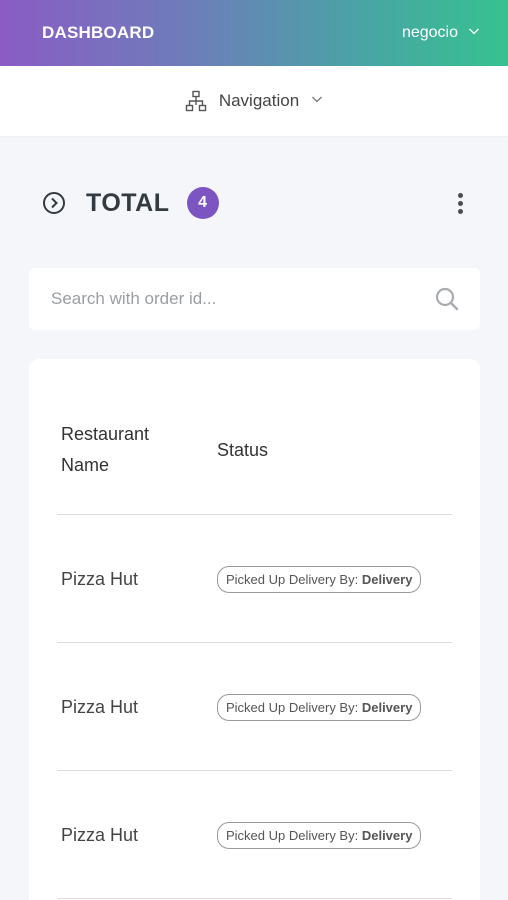 The width and height of the screenshot is (508, 900). I want to click on kebab-menu-icon, so click(460, 203).